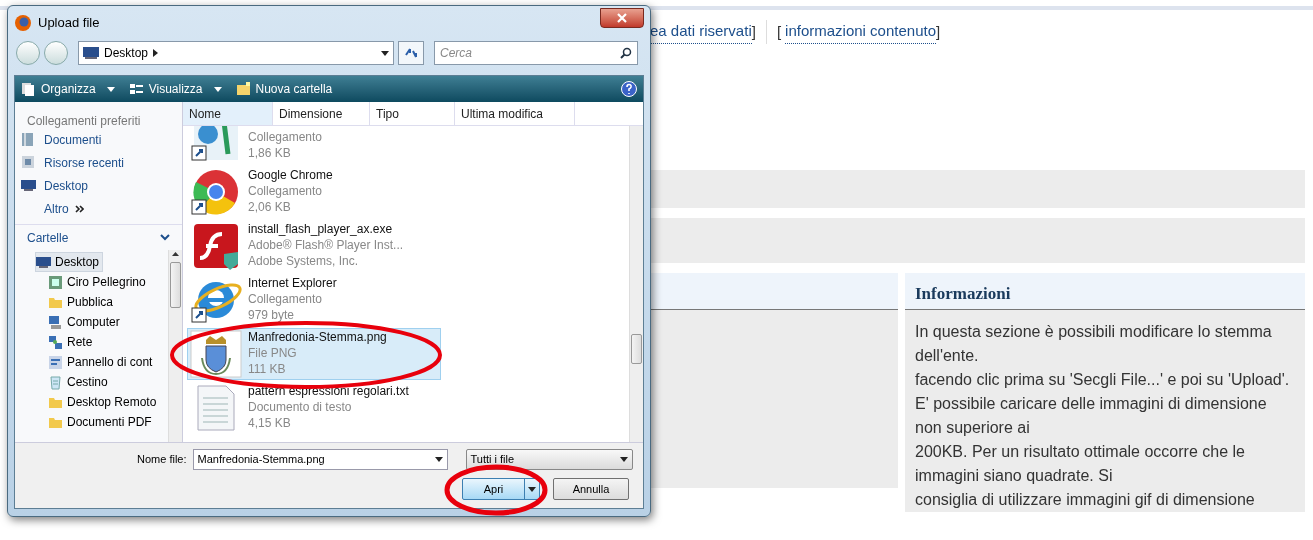 This screenshot has width=1313, height=540. Describe the element at coordinates (98, 208) in the screenshot. I see `more-link: Altro` at that location.